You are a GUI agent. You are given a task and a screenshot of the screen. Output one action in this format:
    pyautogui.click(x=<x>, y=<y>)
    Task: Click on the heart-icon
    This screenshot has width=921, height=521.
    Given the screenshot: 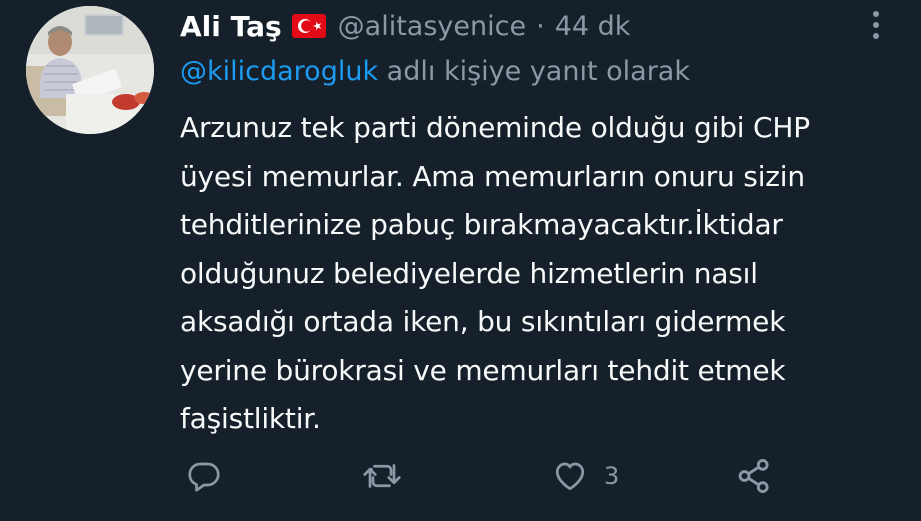 What is the action you would take?
    pyautogui.click(x=570, y=476)
    